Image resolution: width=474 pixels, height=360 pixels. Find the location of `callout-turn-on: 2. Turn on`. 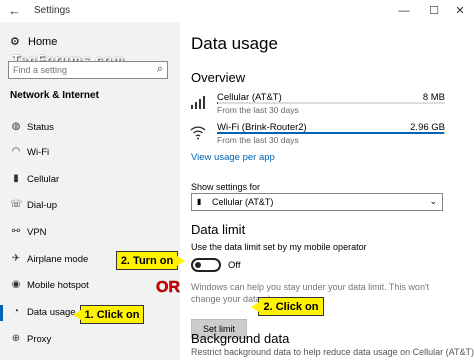

callout-turn-on: 2. Turn on is located at coordinates (150, 260).